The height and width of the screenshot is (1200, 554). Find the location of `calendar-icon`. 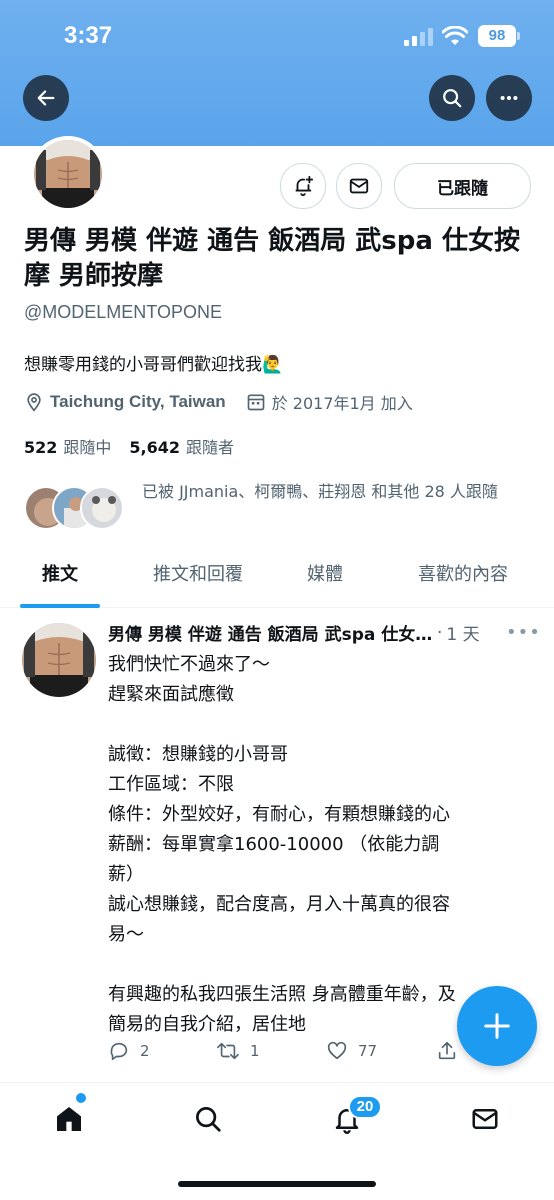

calendar-icon is located at coordinates (256, 402).